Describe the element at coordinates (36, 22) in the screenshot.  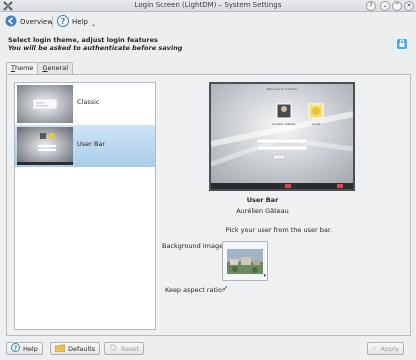
I see `overview-label: Overview` at that location.